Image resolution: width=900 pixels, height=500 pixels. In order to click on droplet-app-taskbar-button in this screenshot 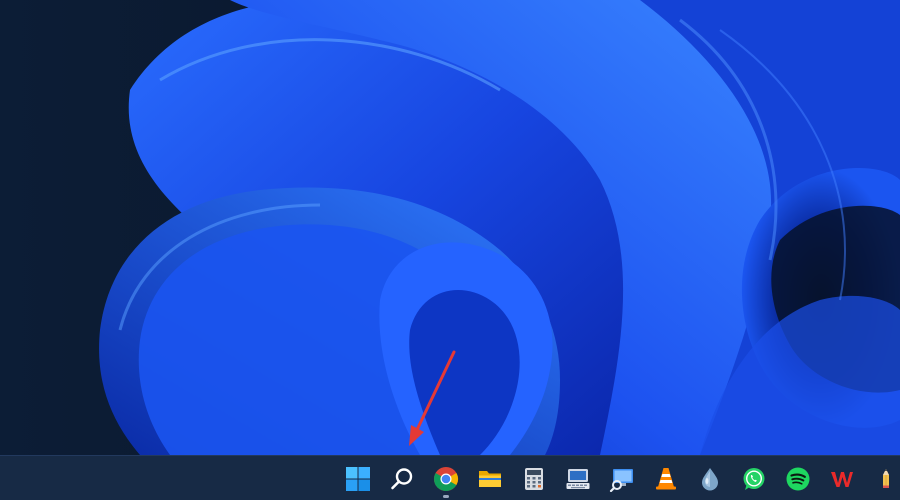, I will do `click(710, 478)`.